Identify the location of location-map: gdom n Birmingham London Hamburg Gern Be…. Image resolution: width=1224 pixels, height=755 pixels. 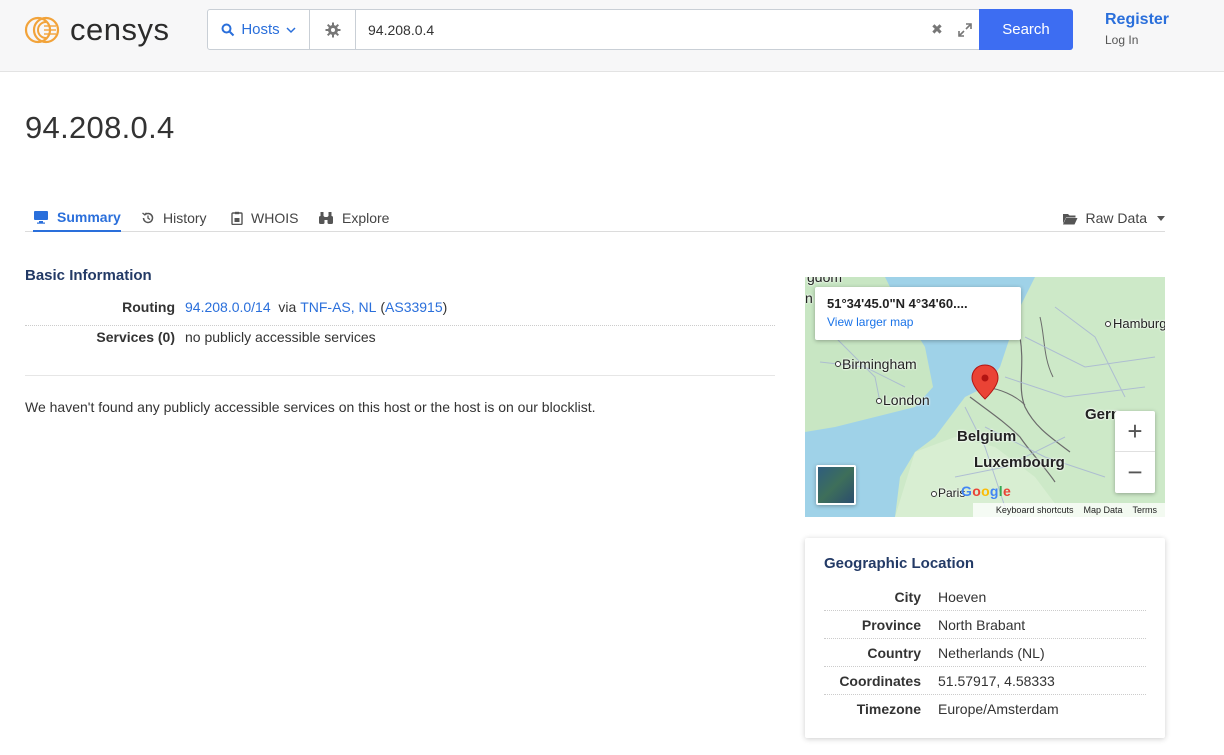
(985, 397).